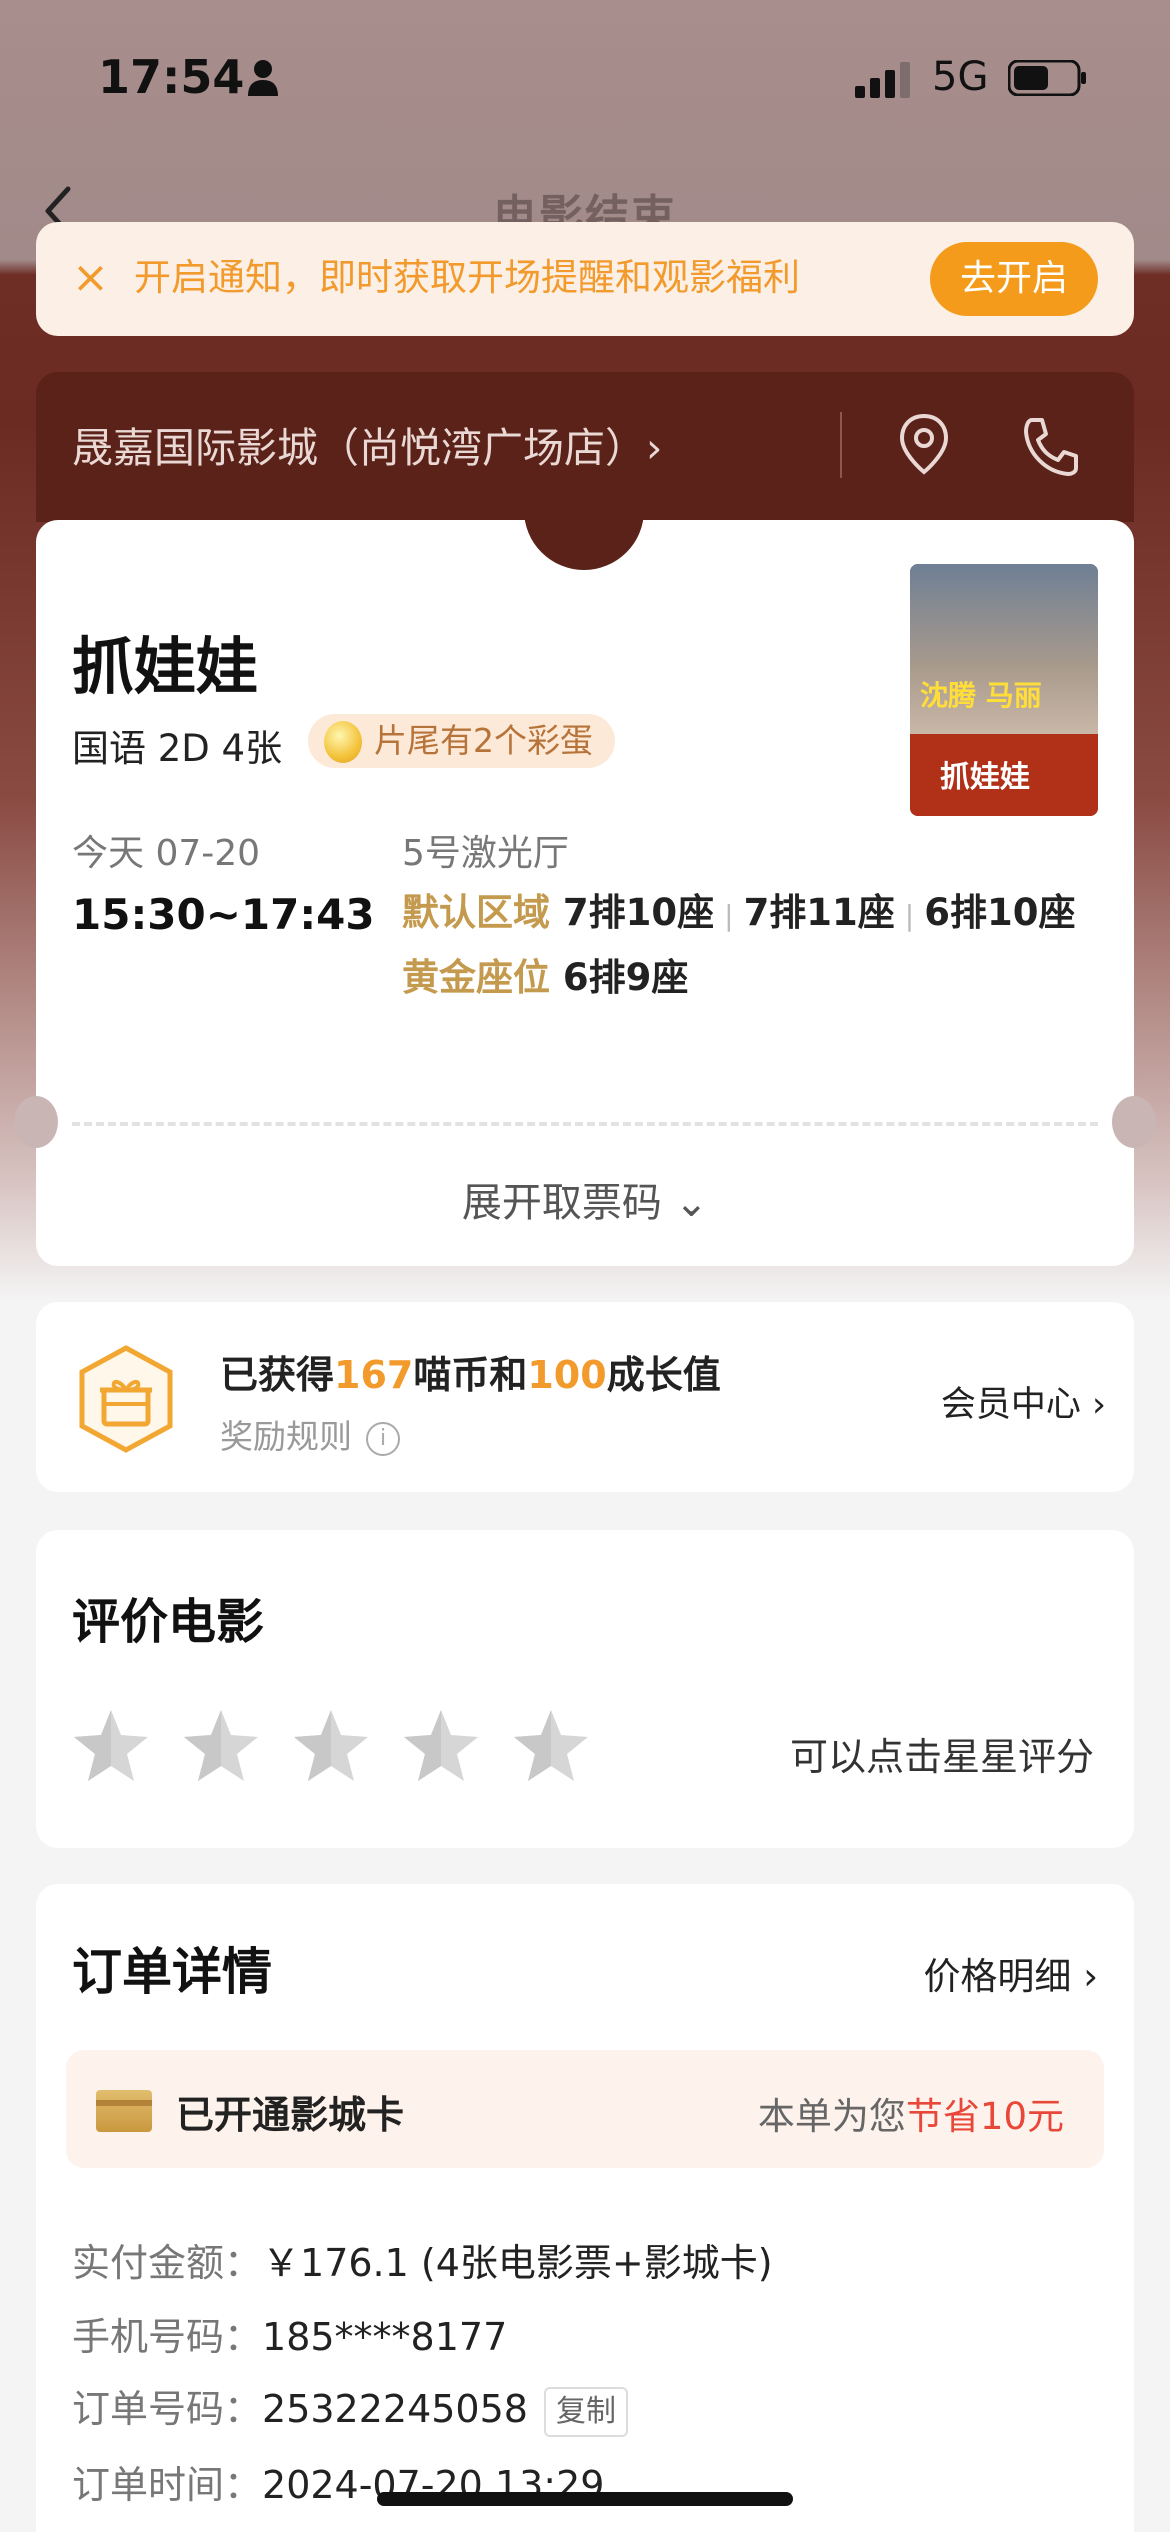 This screenshot has height=2532, width=1170. What do you see at coordinates (168, 1622) in the screenshot?
I see `rating-heading: 评价电影` at bounding box center [168, 1622].